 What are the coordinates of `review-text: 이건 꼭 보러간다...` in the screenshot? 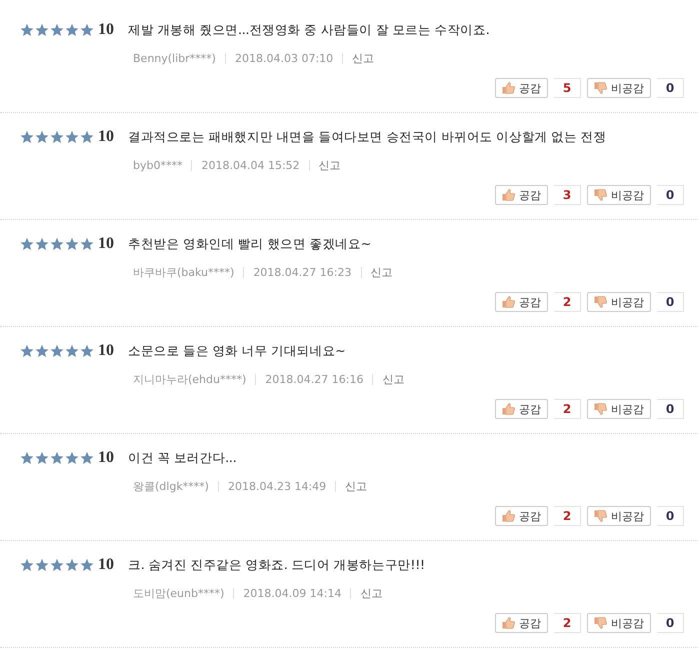 It's located at (182, 458).